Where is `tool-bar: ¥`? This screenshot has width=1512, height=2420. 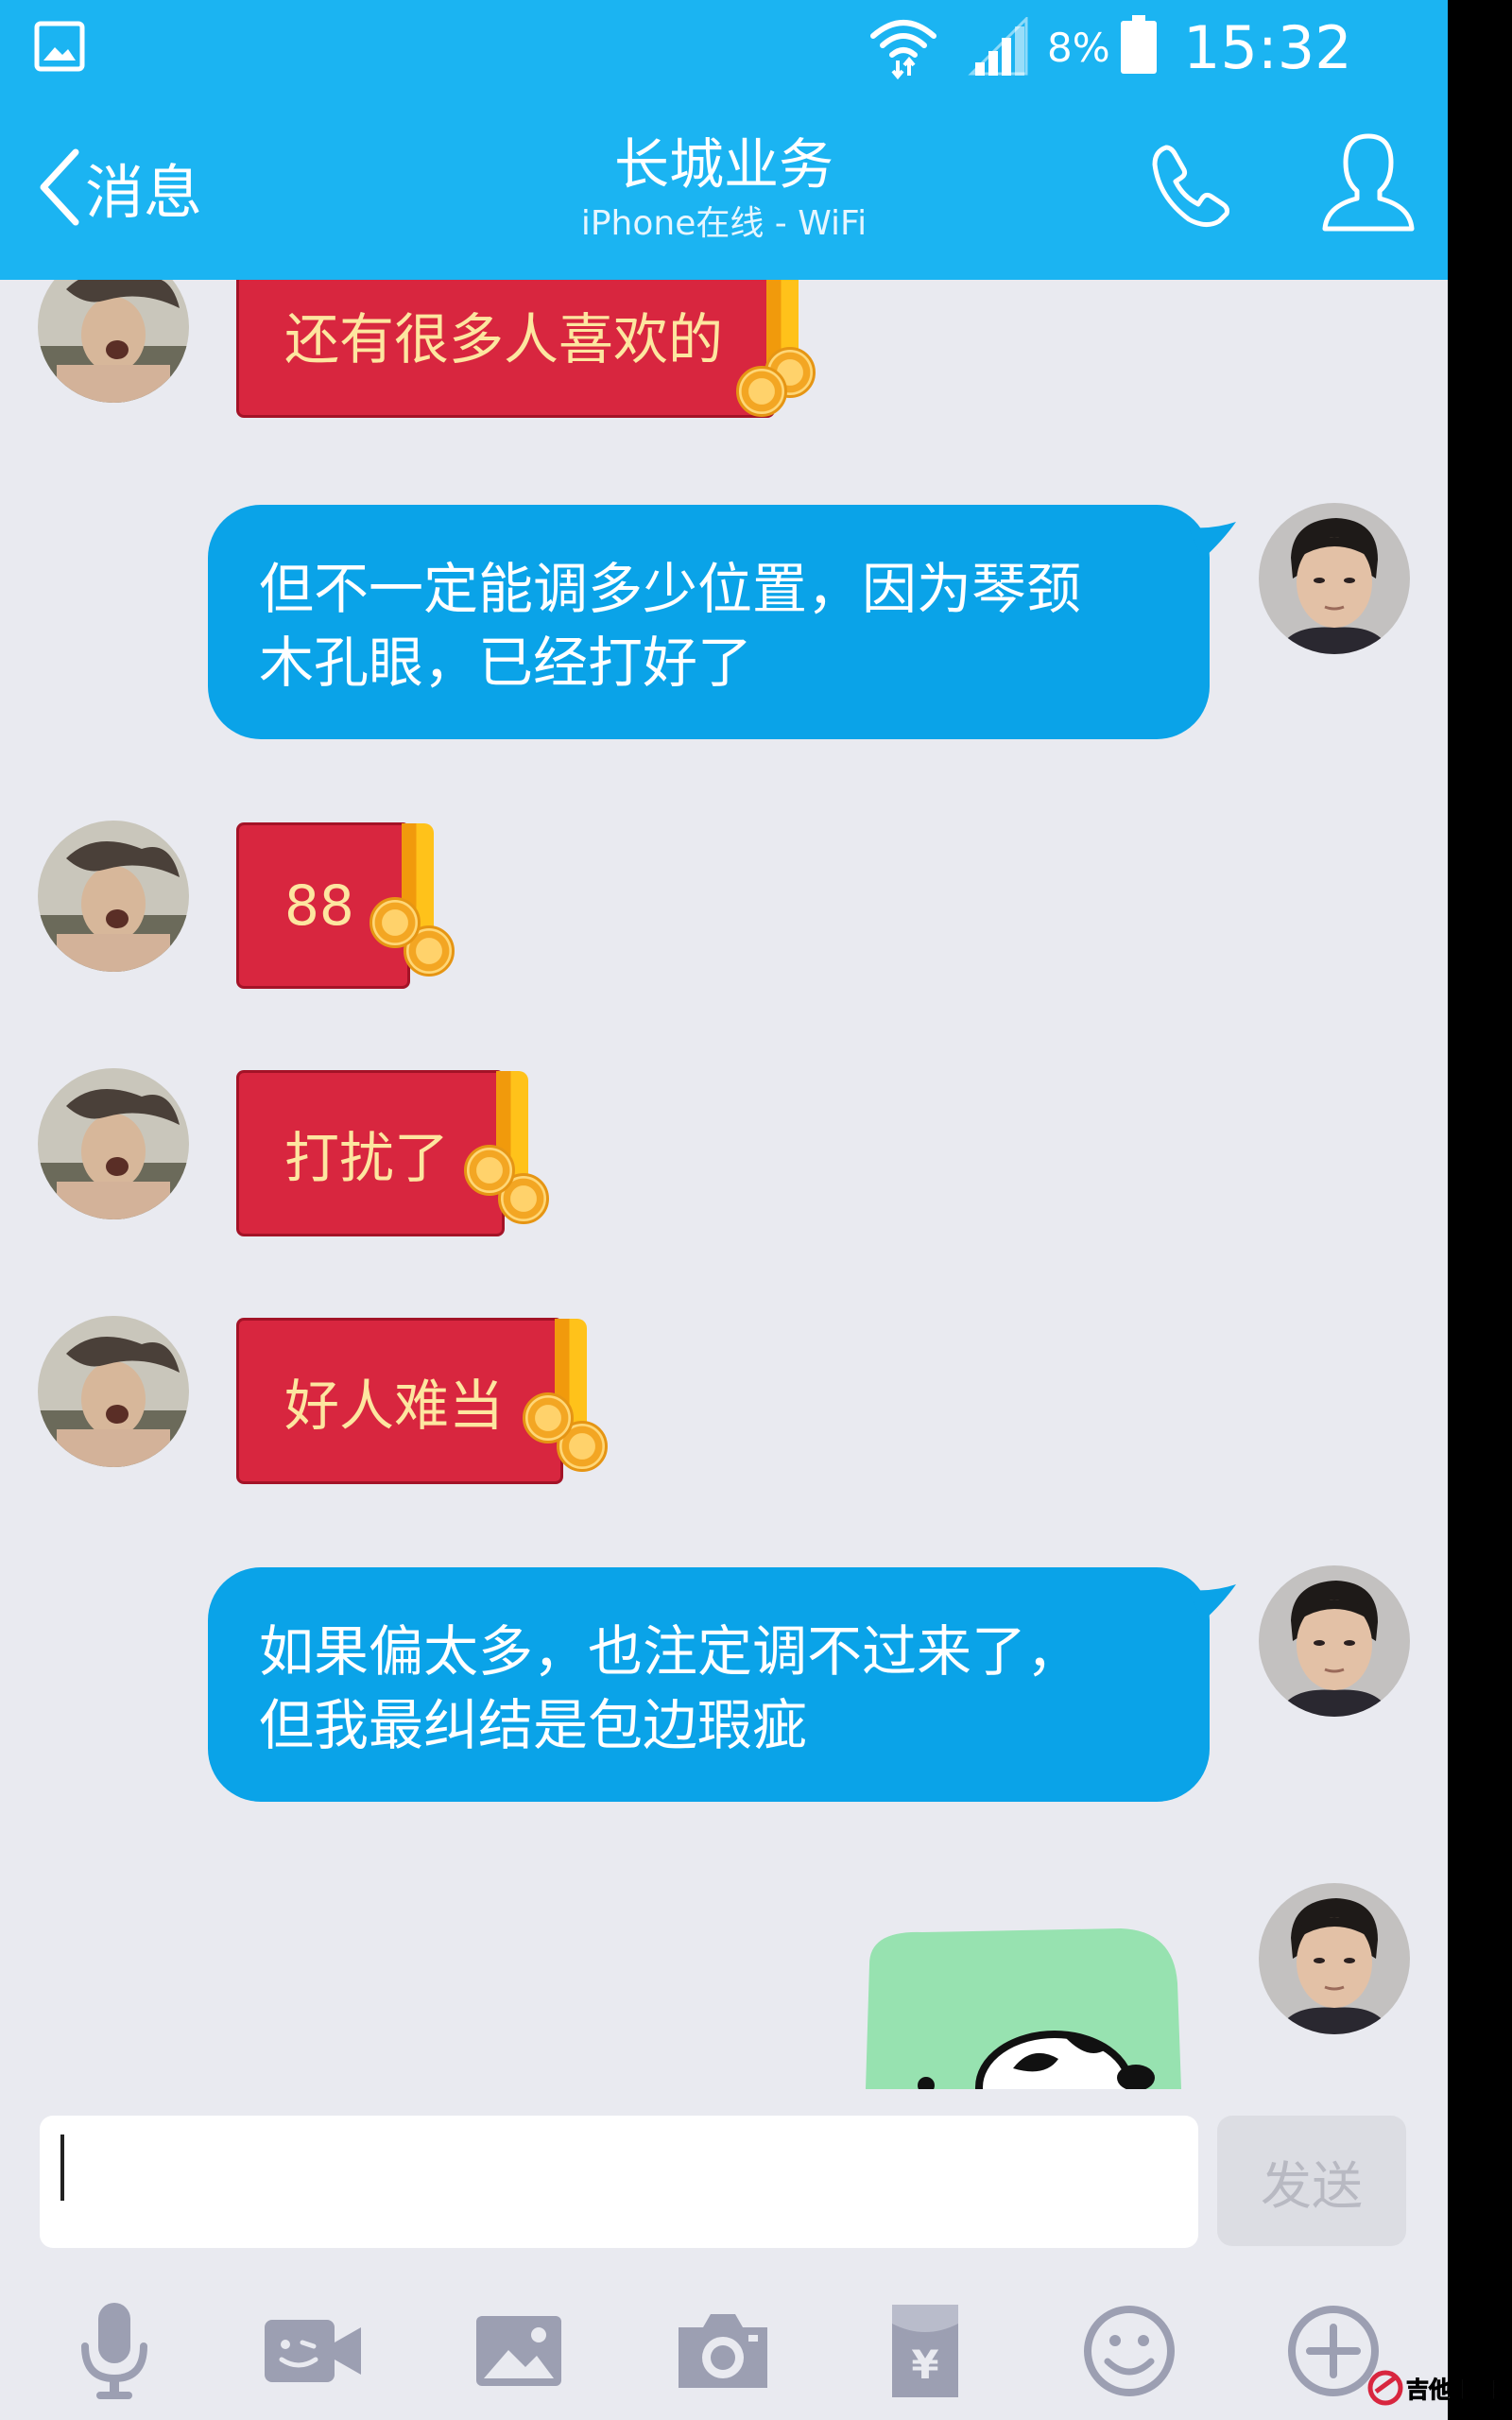 tool-bar: ¥ is located at coordinates (724, 2338).